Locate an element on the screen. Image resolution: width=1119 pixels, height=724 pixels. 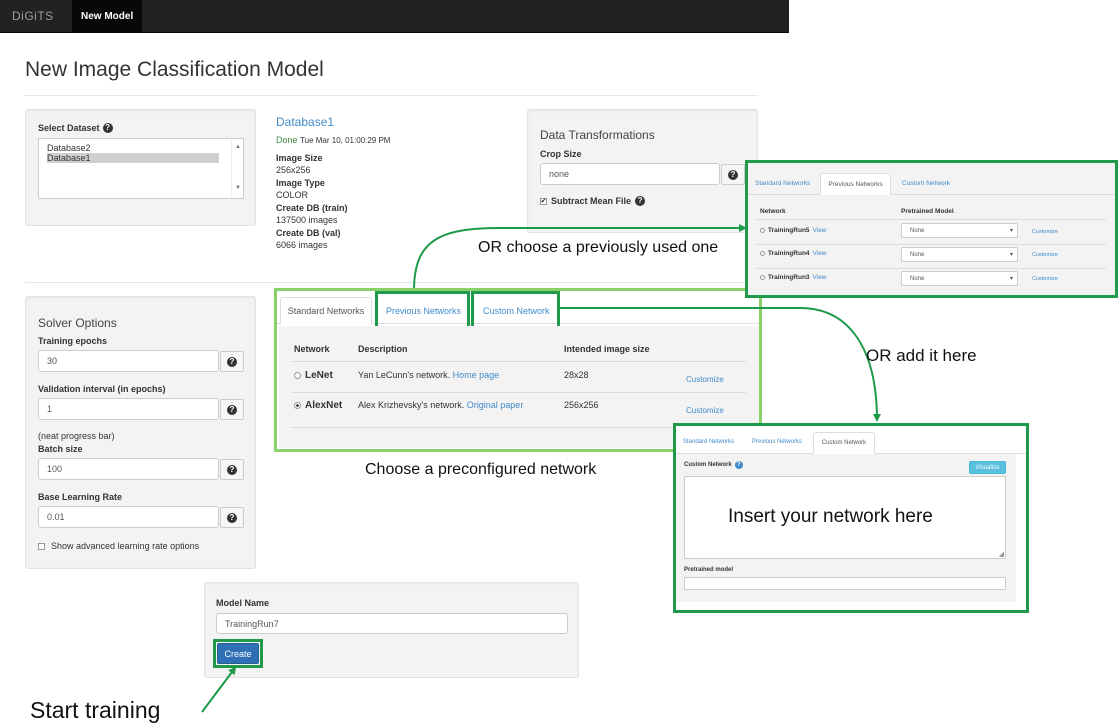
annotation-start: Start training is located at coordinates (95, 710).